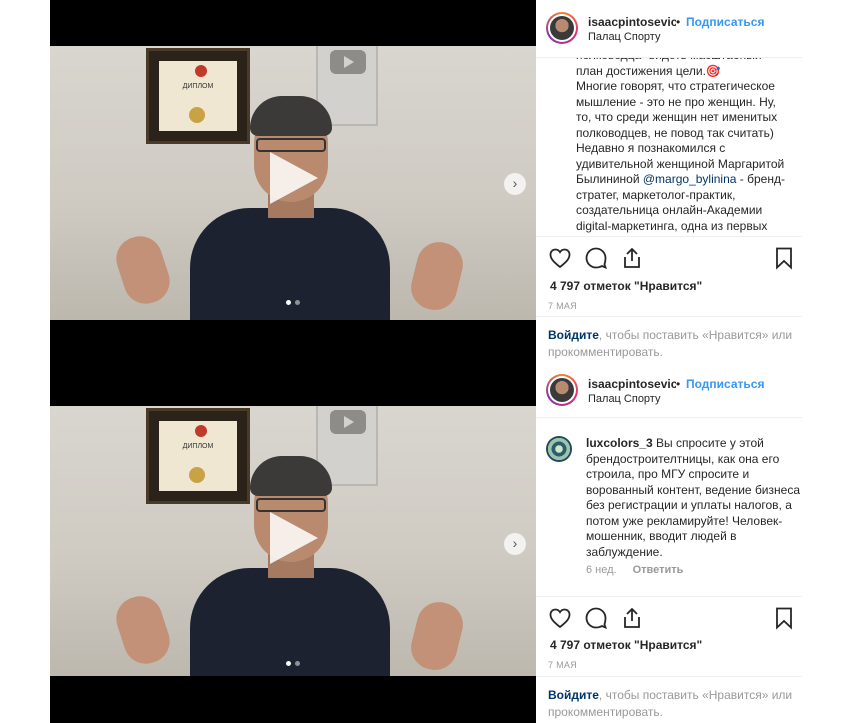 The width and height of the screenshot is (848, 723). I want to click on commenter-avatar, so click(559, 449).